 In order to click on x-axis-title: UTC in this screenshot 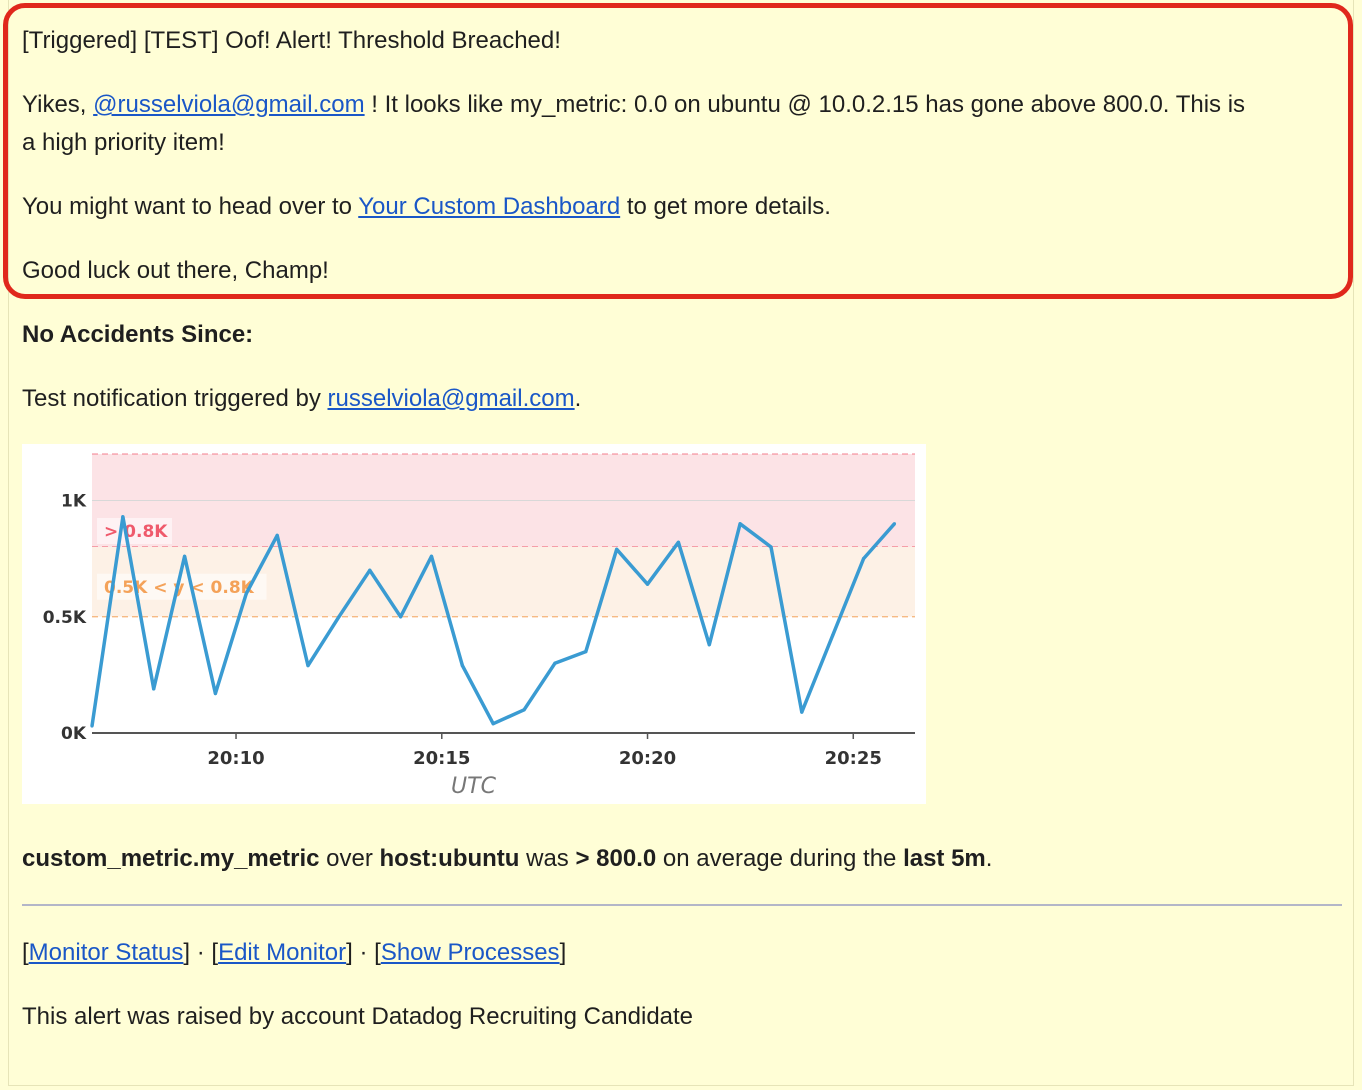, I will do `click(474, 786)`.